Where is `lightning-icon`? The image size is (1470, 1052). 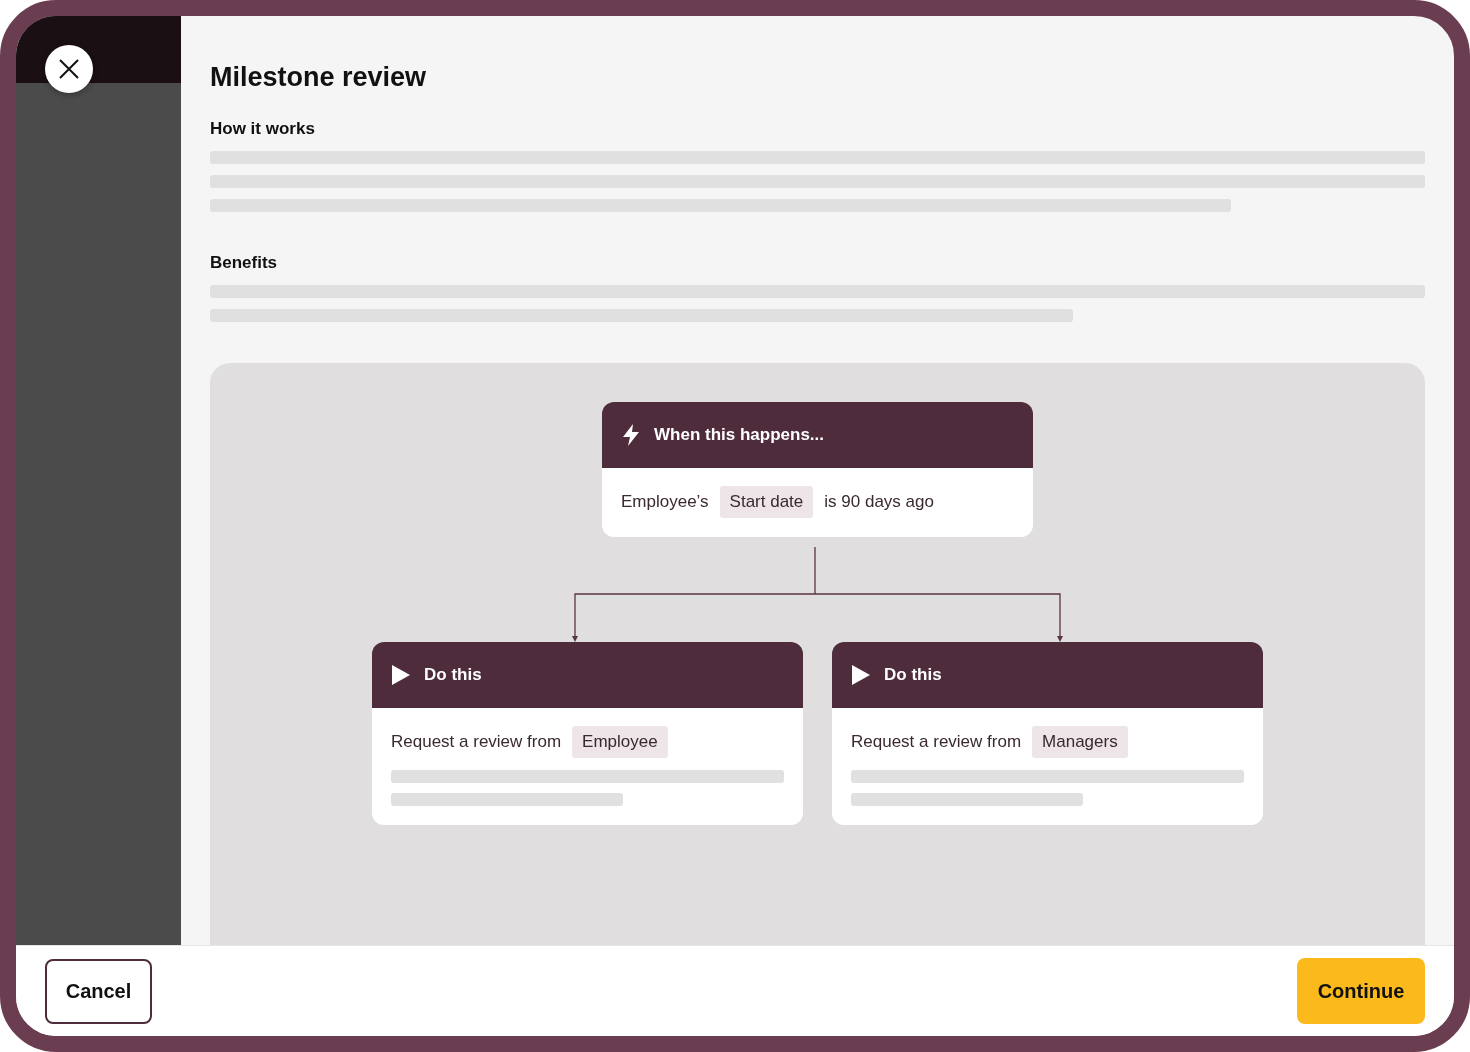 lightning-icon is located at coordinates (631, 435).